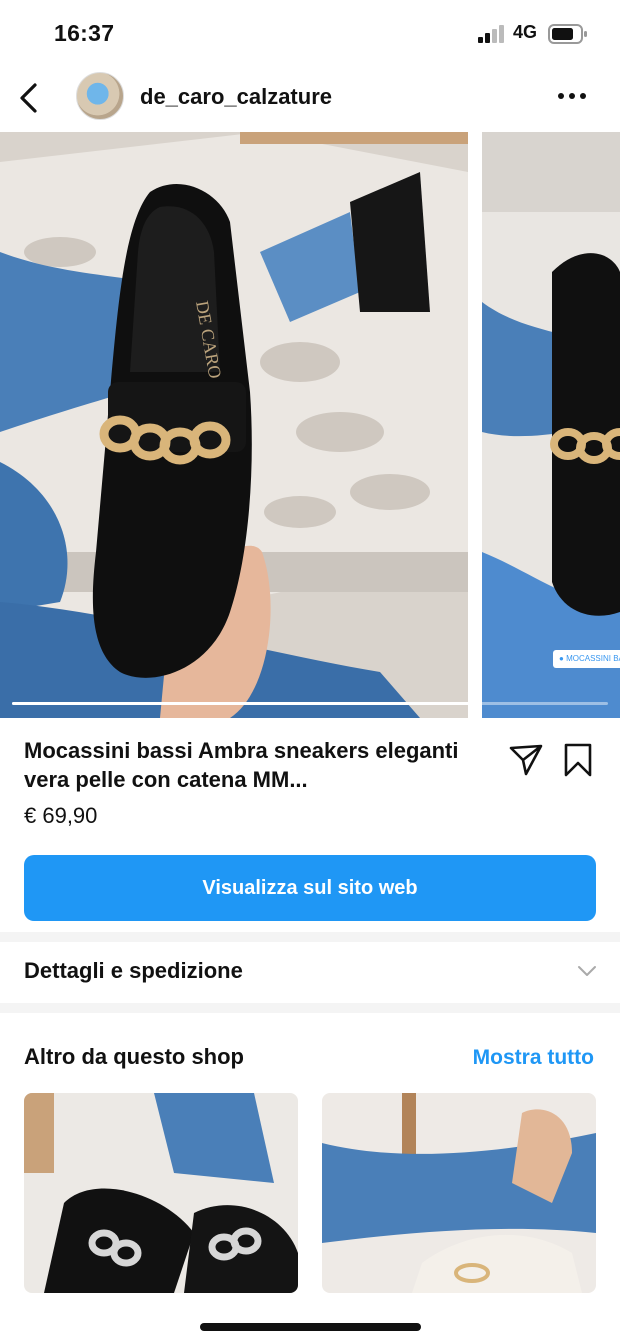 This screenshot has height=1342, width=620. Describe the element at coordinates (567, 34) in the screenshot. I see `battery-icon` at that location.